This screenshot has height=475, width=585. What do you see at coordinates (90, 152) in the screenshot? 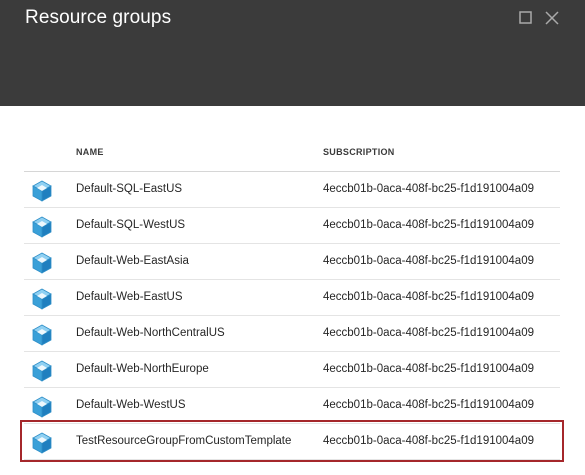
I see `column-header-name: NAME` at bounding box center [90, 152].